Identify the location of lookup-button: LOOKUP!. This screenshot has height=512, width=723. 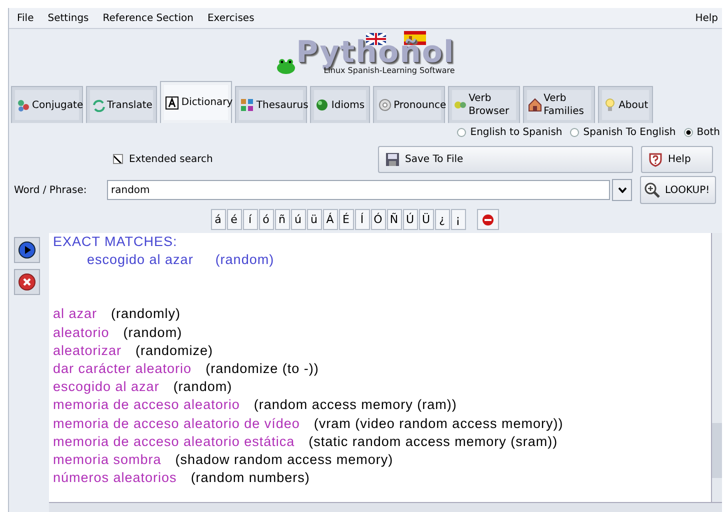
(678, 190).